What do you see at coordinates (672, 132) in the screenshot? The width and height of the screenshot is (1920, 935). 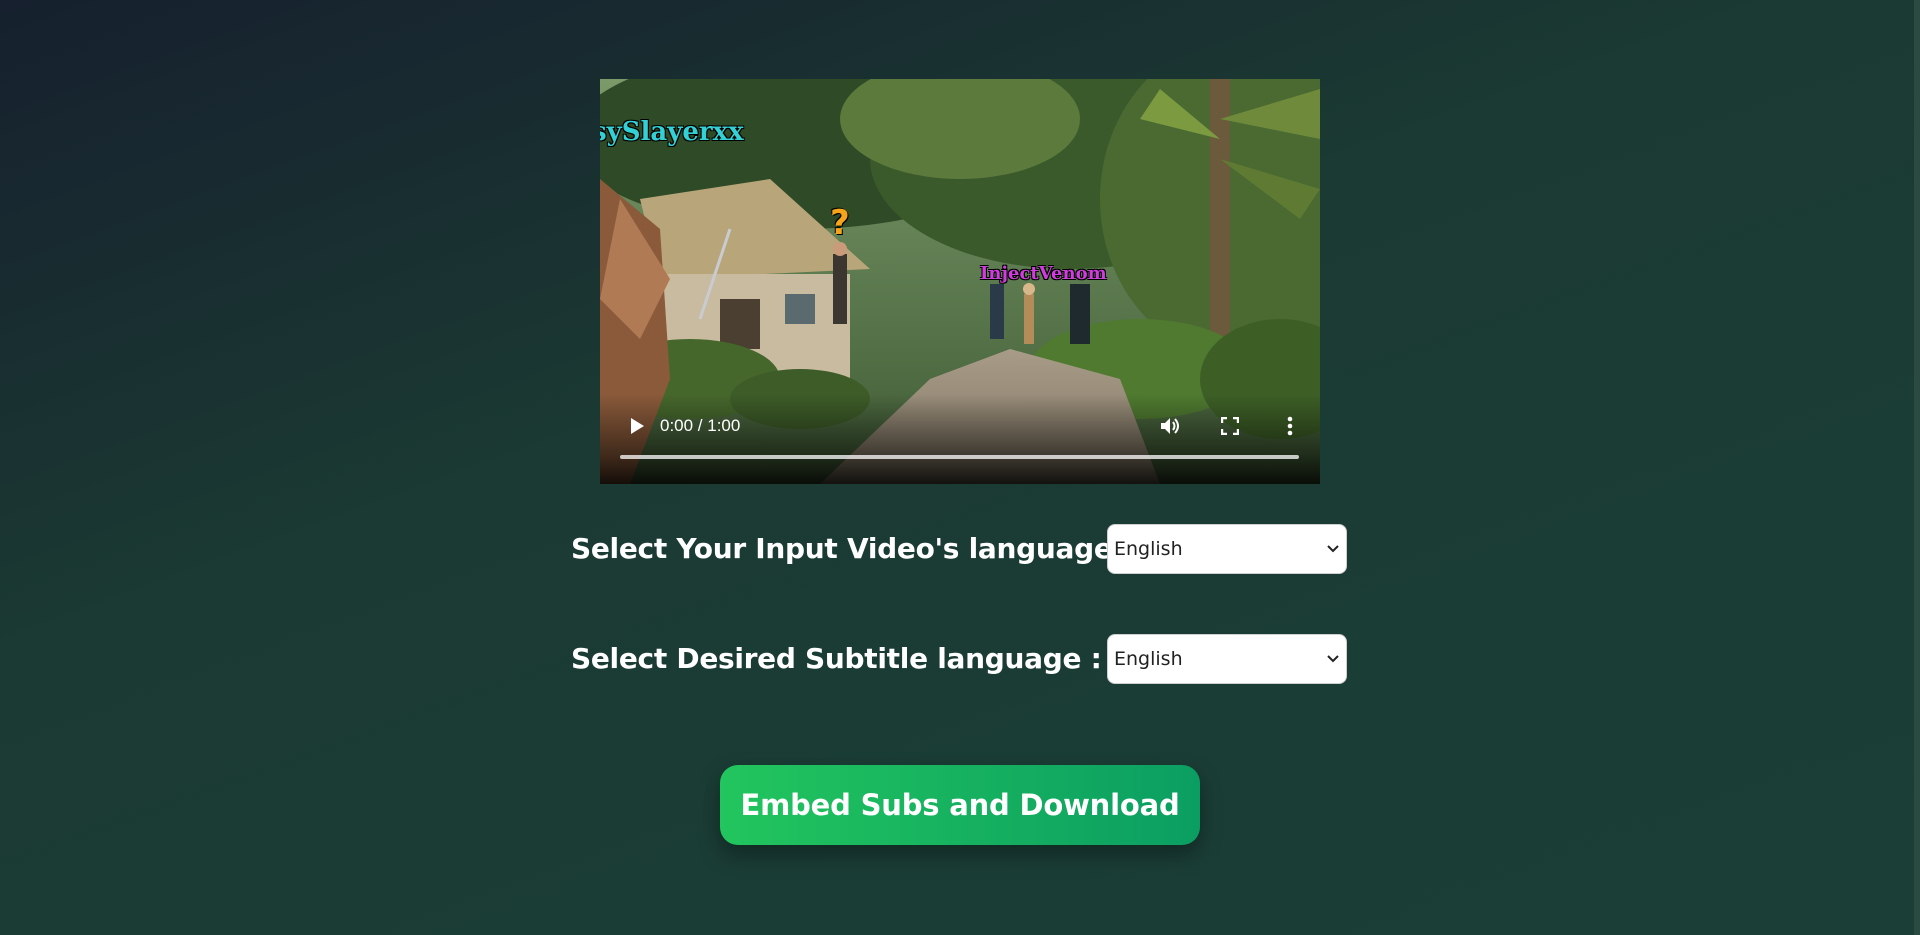 I see `overlay-username-a: sySlayerxx` at bounding box center [672, 132].